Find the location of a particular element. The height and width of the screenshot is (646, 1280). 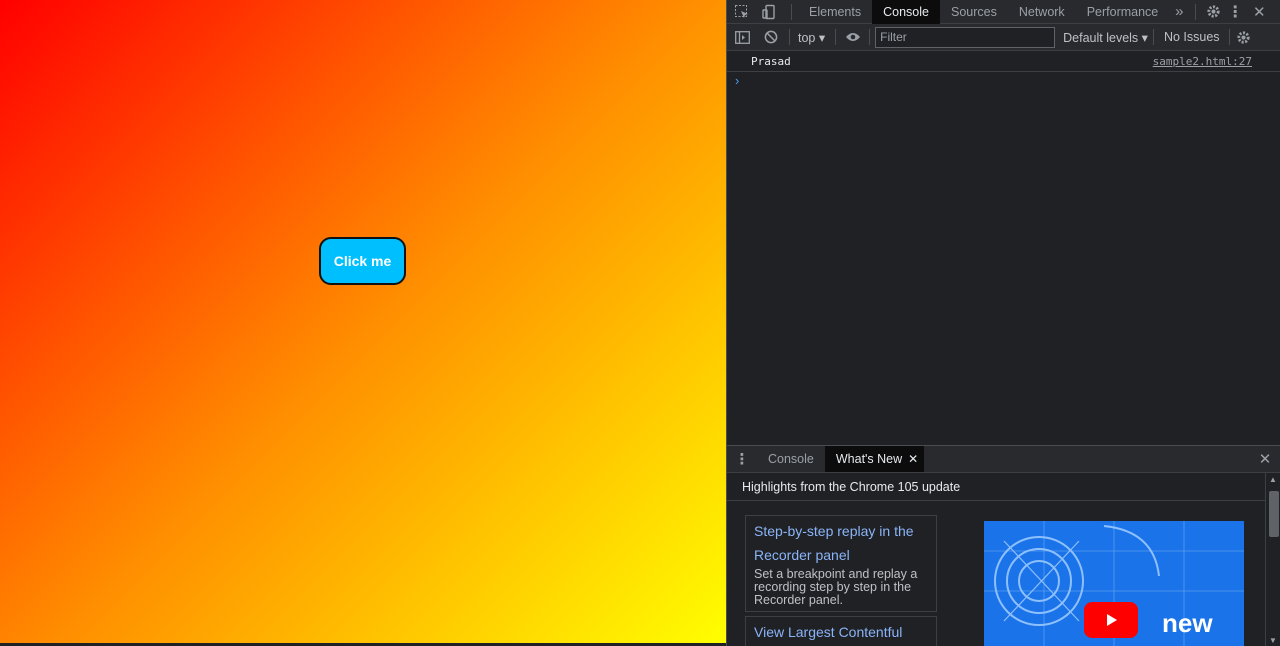

scrollbar-thumb is located at coordinates (1274, 514).